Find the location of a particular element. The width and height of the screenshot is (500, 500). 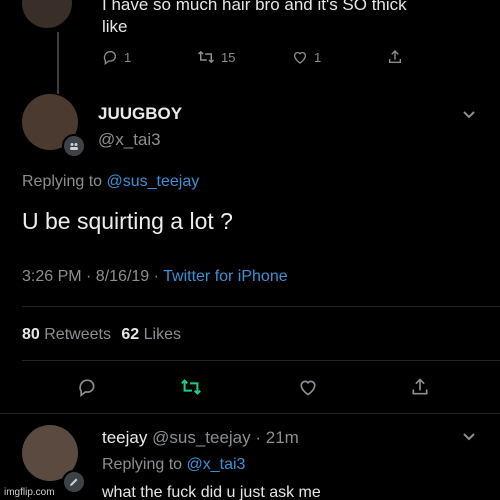

watermark: imgflip.com is located at coordinates (29, 492).